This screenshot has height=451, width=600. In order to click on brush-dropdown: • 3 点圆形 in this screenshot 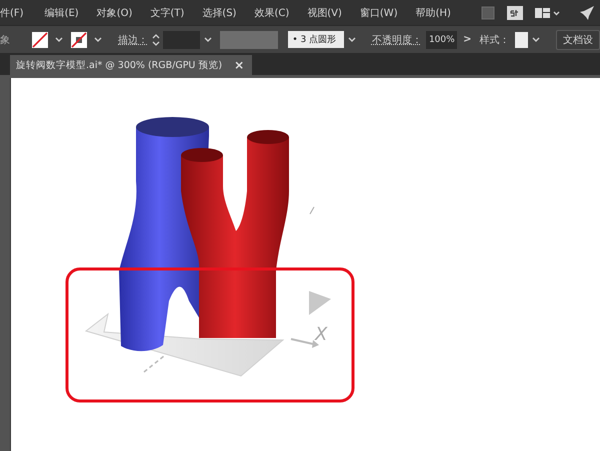, I will do `click(316, 39)`.